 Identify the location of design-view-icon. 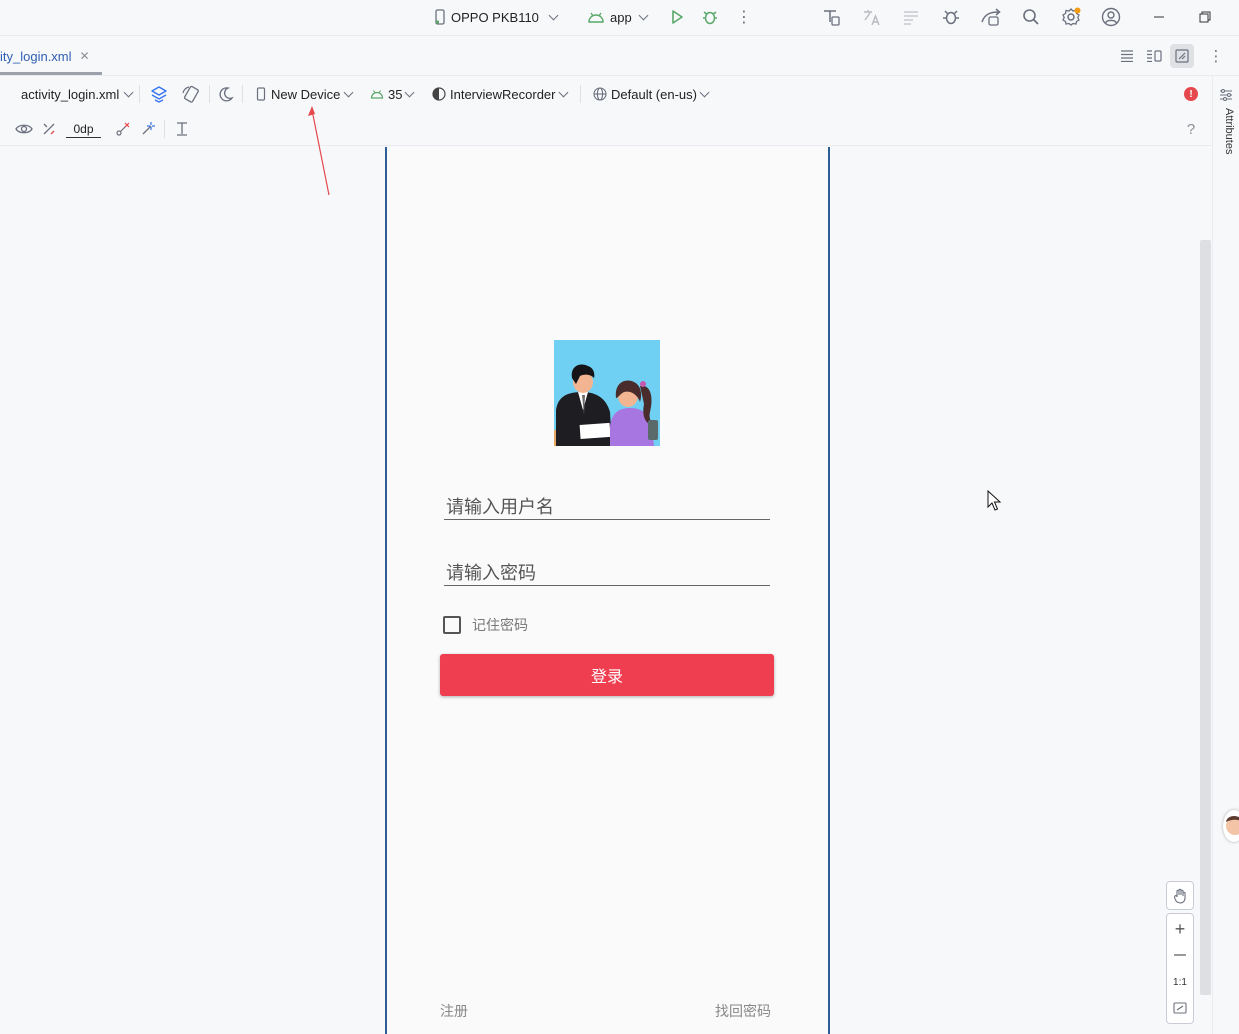
(1182, 56).